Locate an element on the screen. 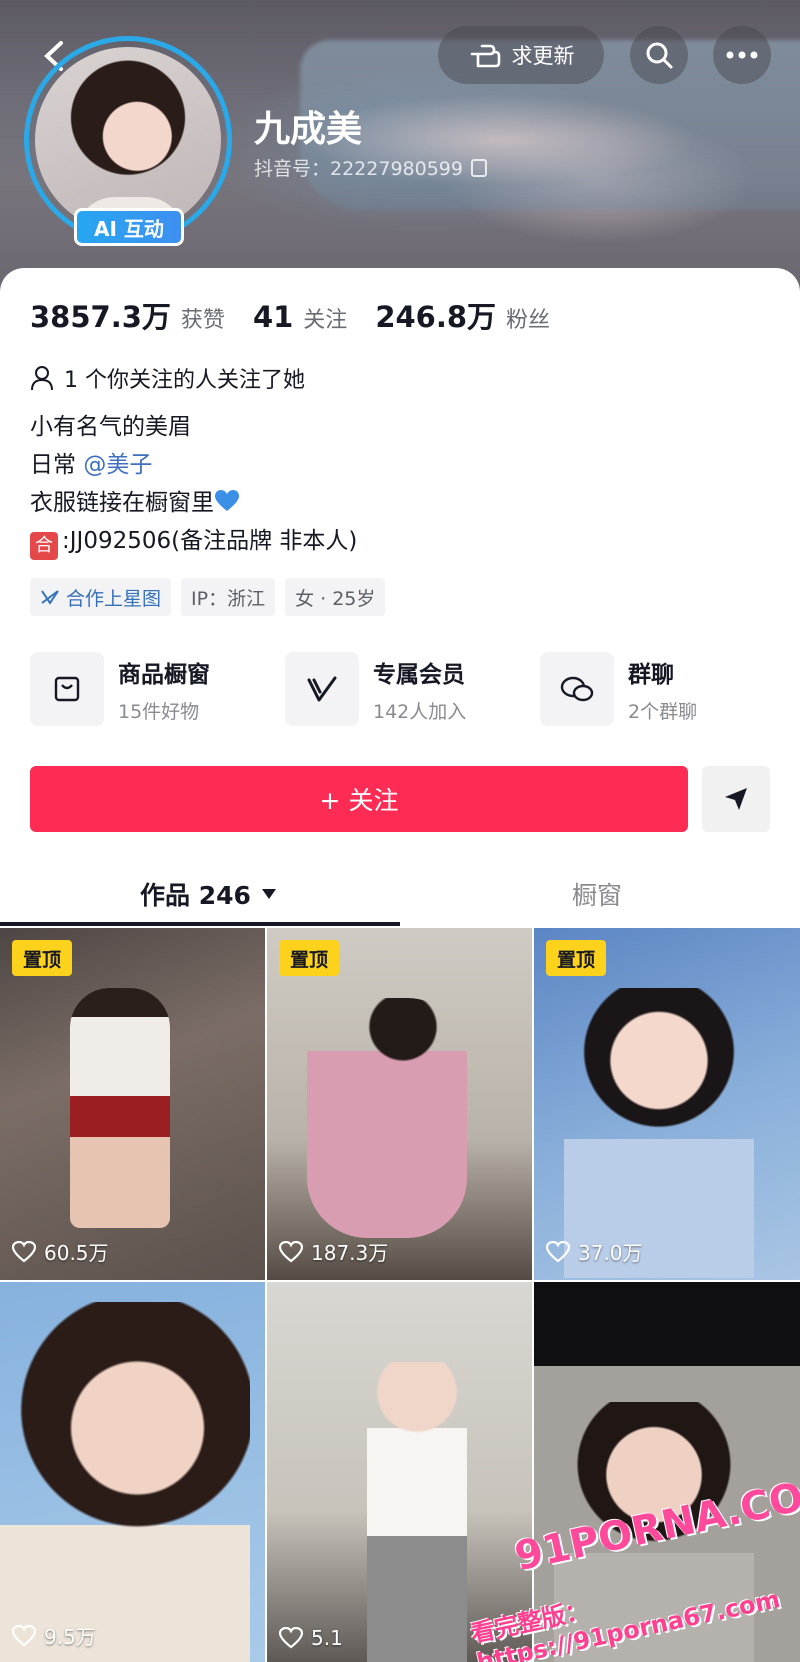  video-likes: 60.5万 is located at coordinates (60, 1251).